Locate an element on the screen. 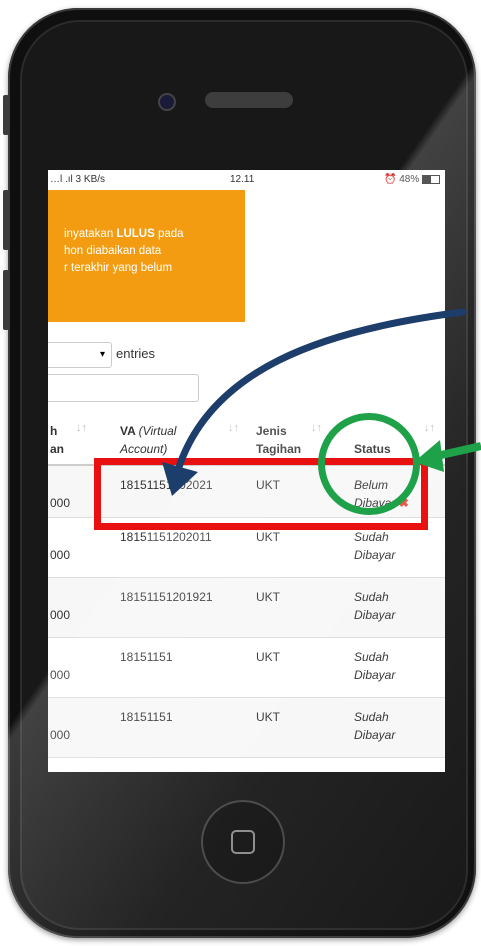 The height and width of the screenshot is (946, 481). annotation-arrows is located at coordinates (321, 402).